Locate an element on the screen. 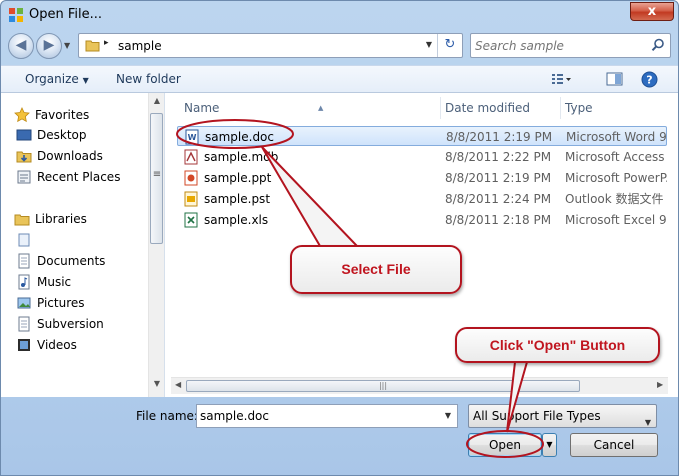 The height and width of the screenshot is (476, 679). address-bar: ▸ sample ▼ ↻ is located at coordinates (270, 45).